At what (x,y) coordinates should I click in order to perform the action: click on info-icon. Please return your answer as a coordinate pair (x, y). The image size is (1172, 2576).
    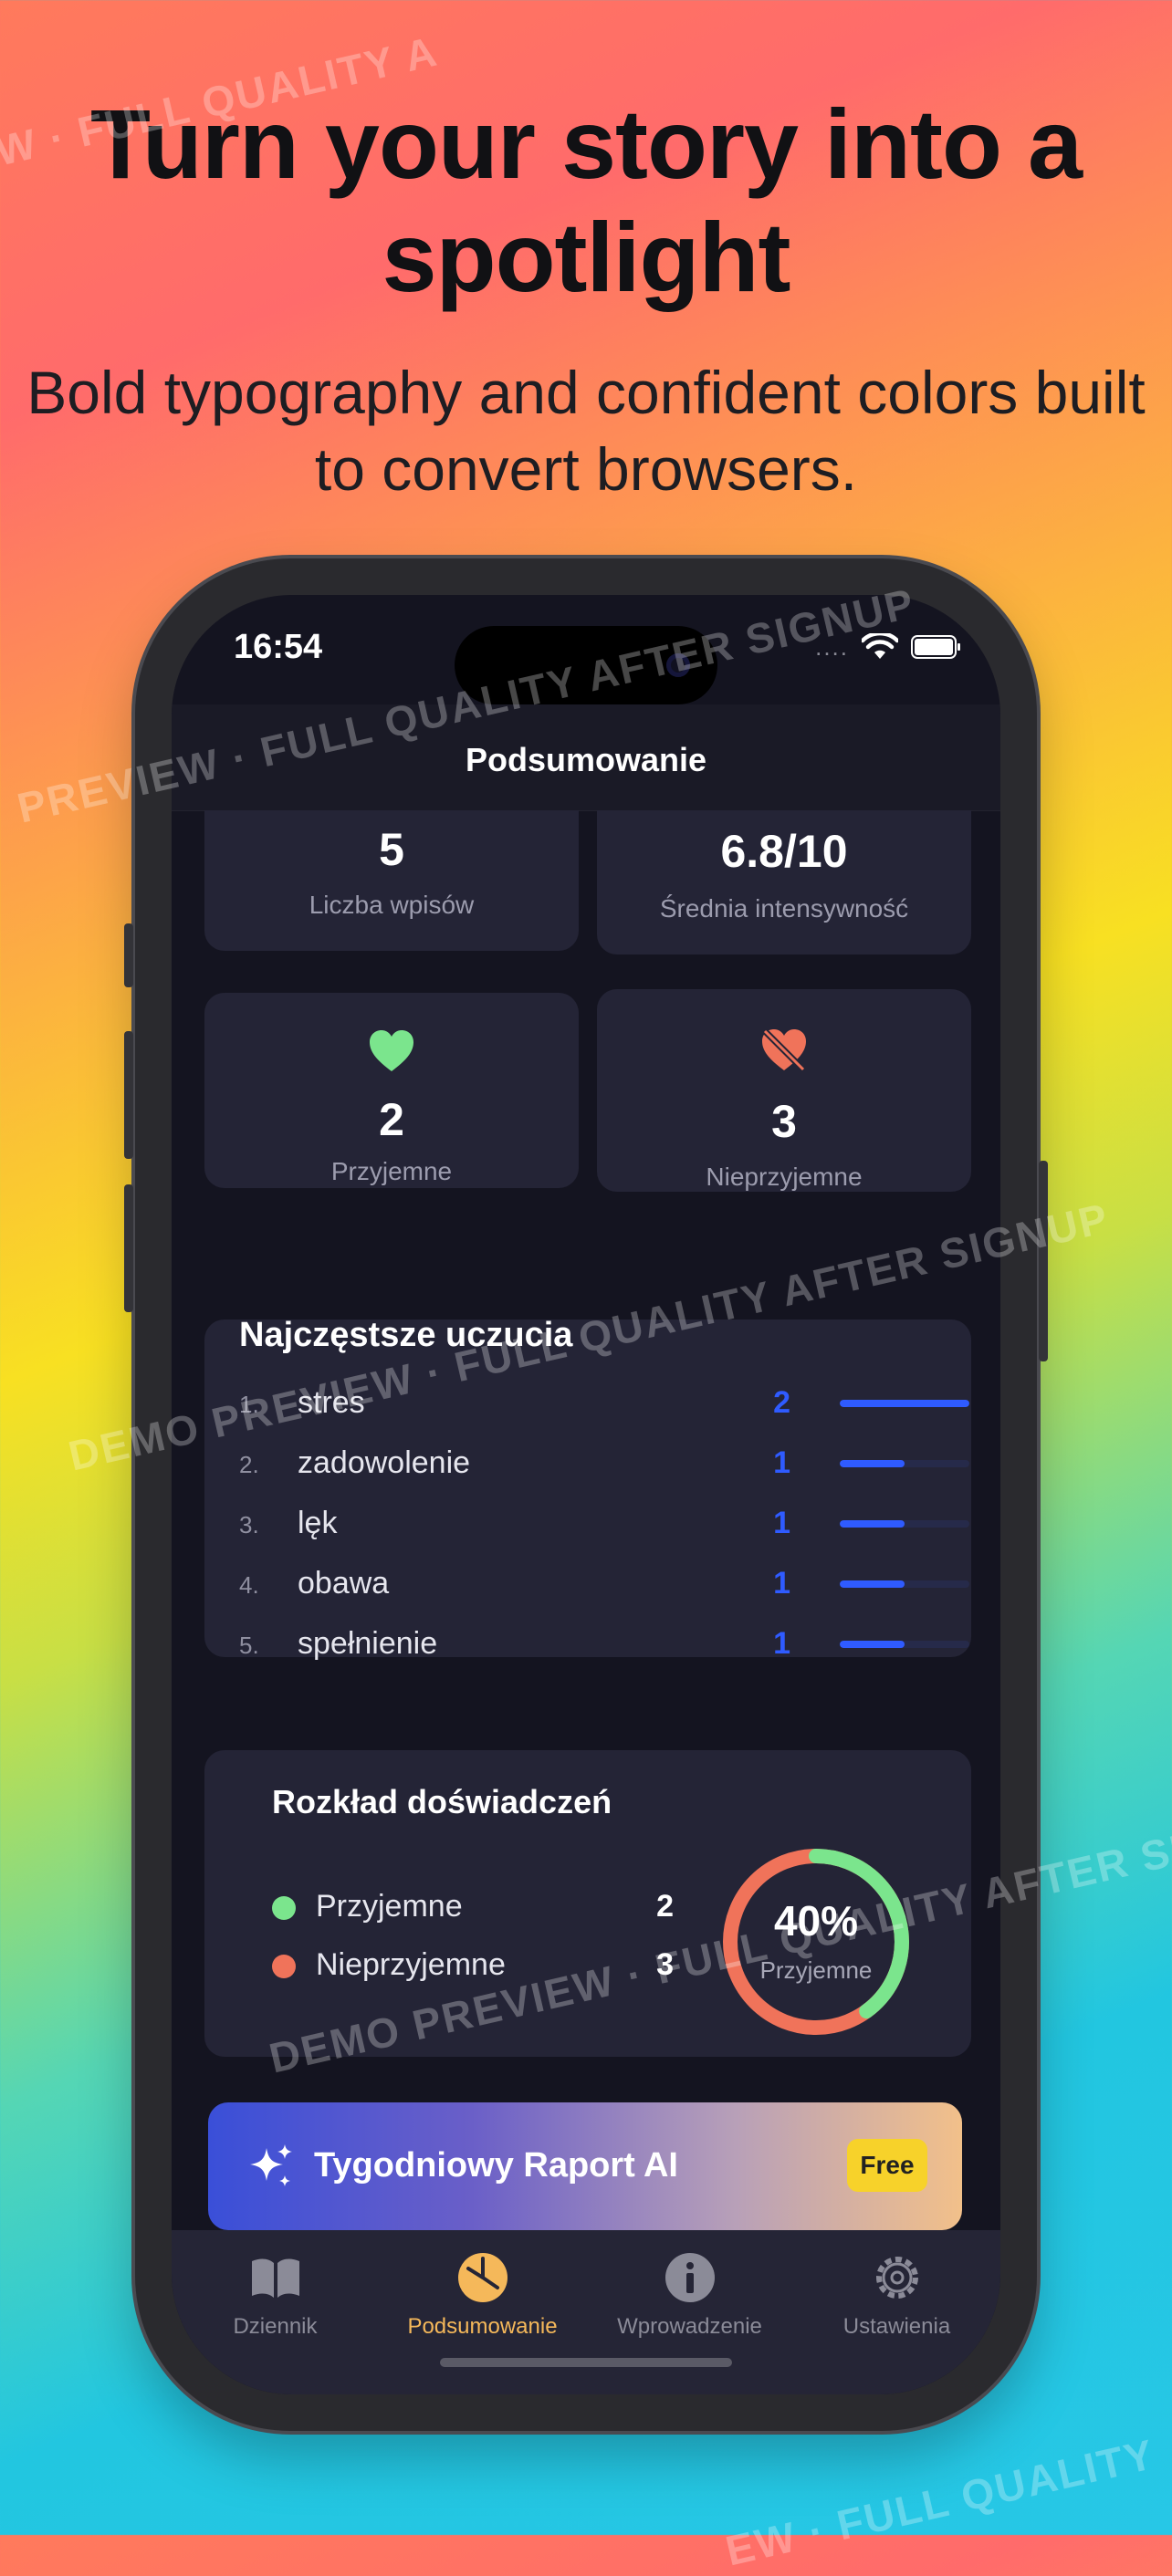
    Looking at the image, I should click on (689, 2277).